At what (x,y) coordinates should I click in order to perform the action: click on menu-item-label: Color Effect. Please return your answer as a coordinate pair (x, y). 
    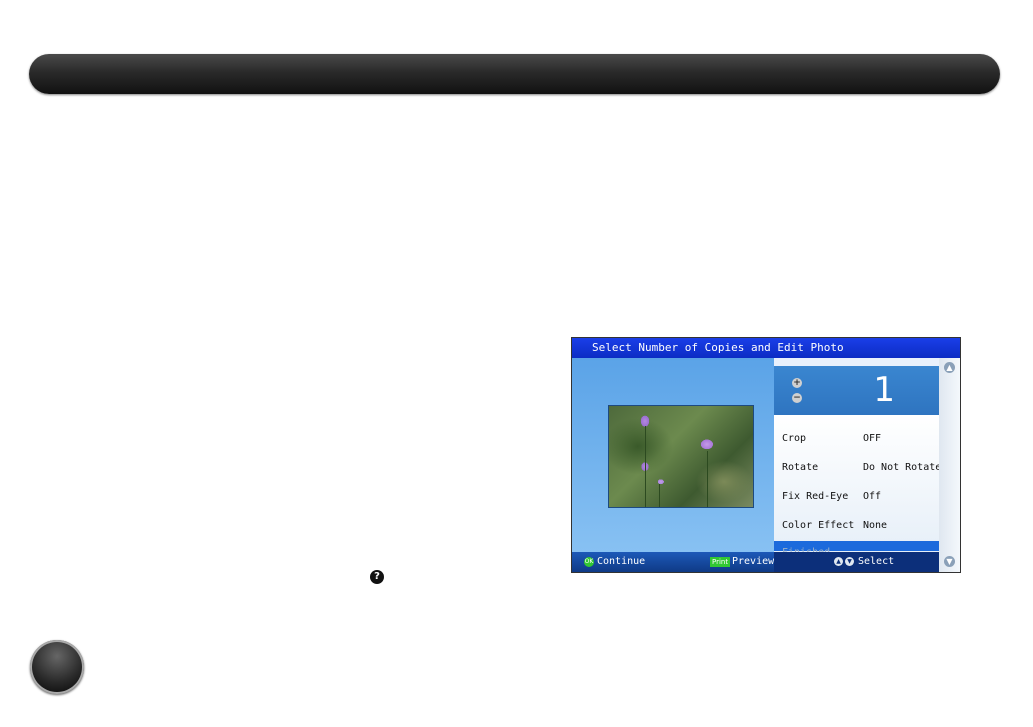
    Looking at the image, I should click on (818, 525).